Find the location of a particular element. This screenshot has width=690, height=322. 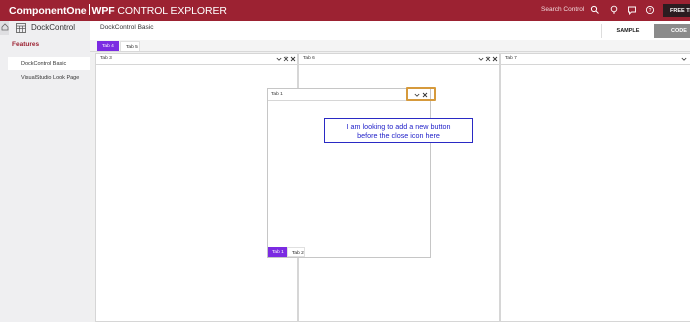

brand-divider is located at coordinates (89, 9).